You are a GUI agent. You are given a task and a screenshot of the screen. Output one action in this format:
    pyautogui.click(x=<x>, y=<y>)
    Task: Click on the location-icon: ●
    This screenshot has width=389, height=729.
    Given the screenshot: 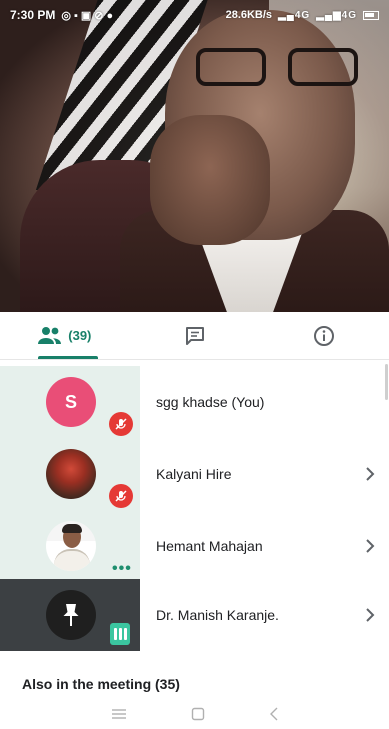 What is the action you would take?
    pyautogui.click(x=111, y=15)
    